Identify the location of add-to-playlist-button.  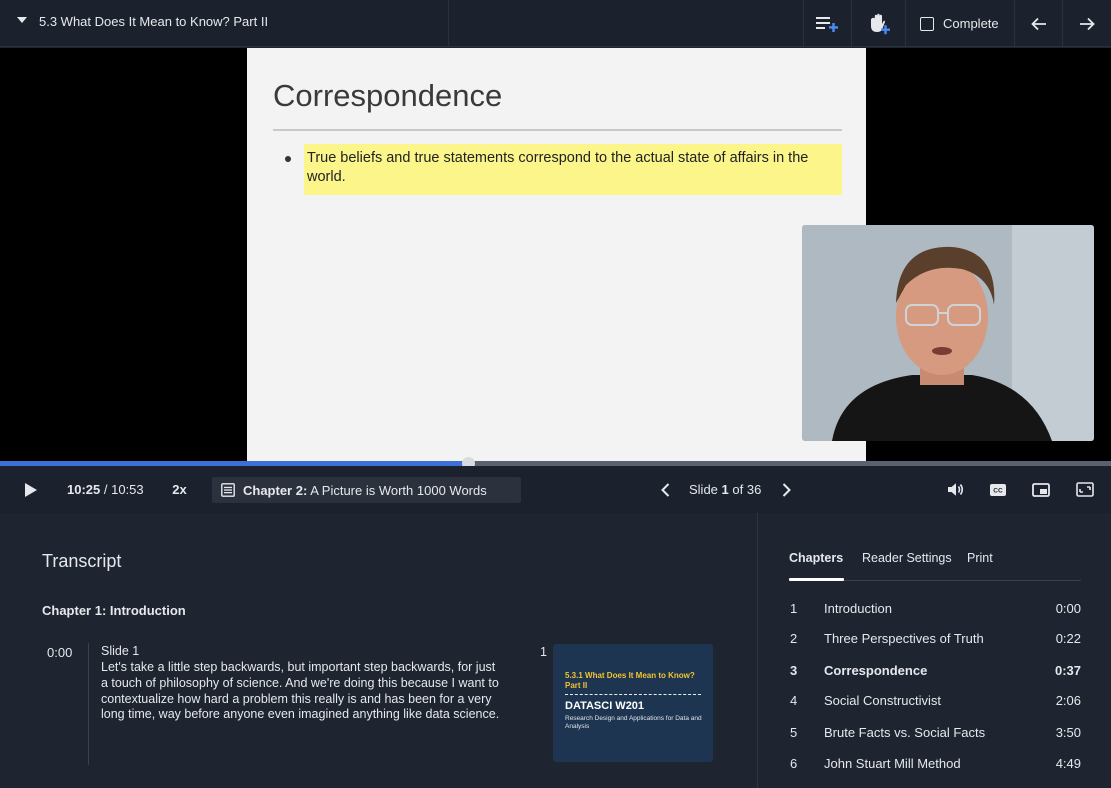
(827, 23).